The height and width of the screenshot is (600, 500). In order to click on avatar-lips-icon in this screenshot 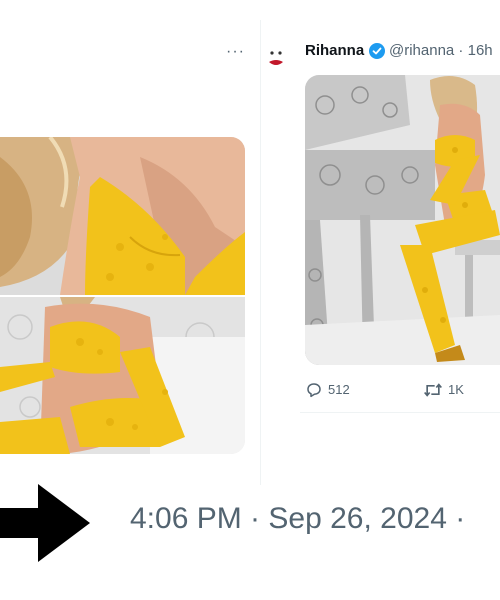, I will do `click(276, 58)`.